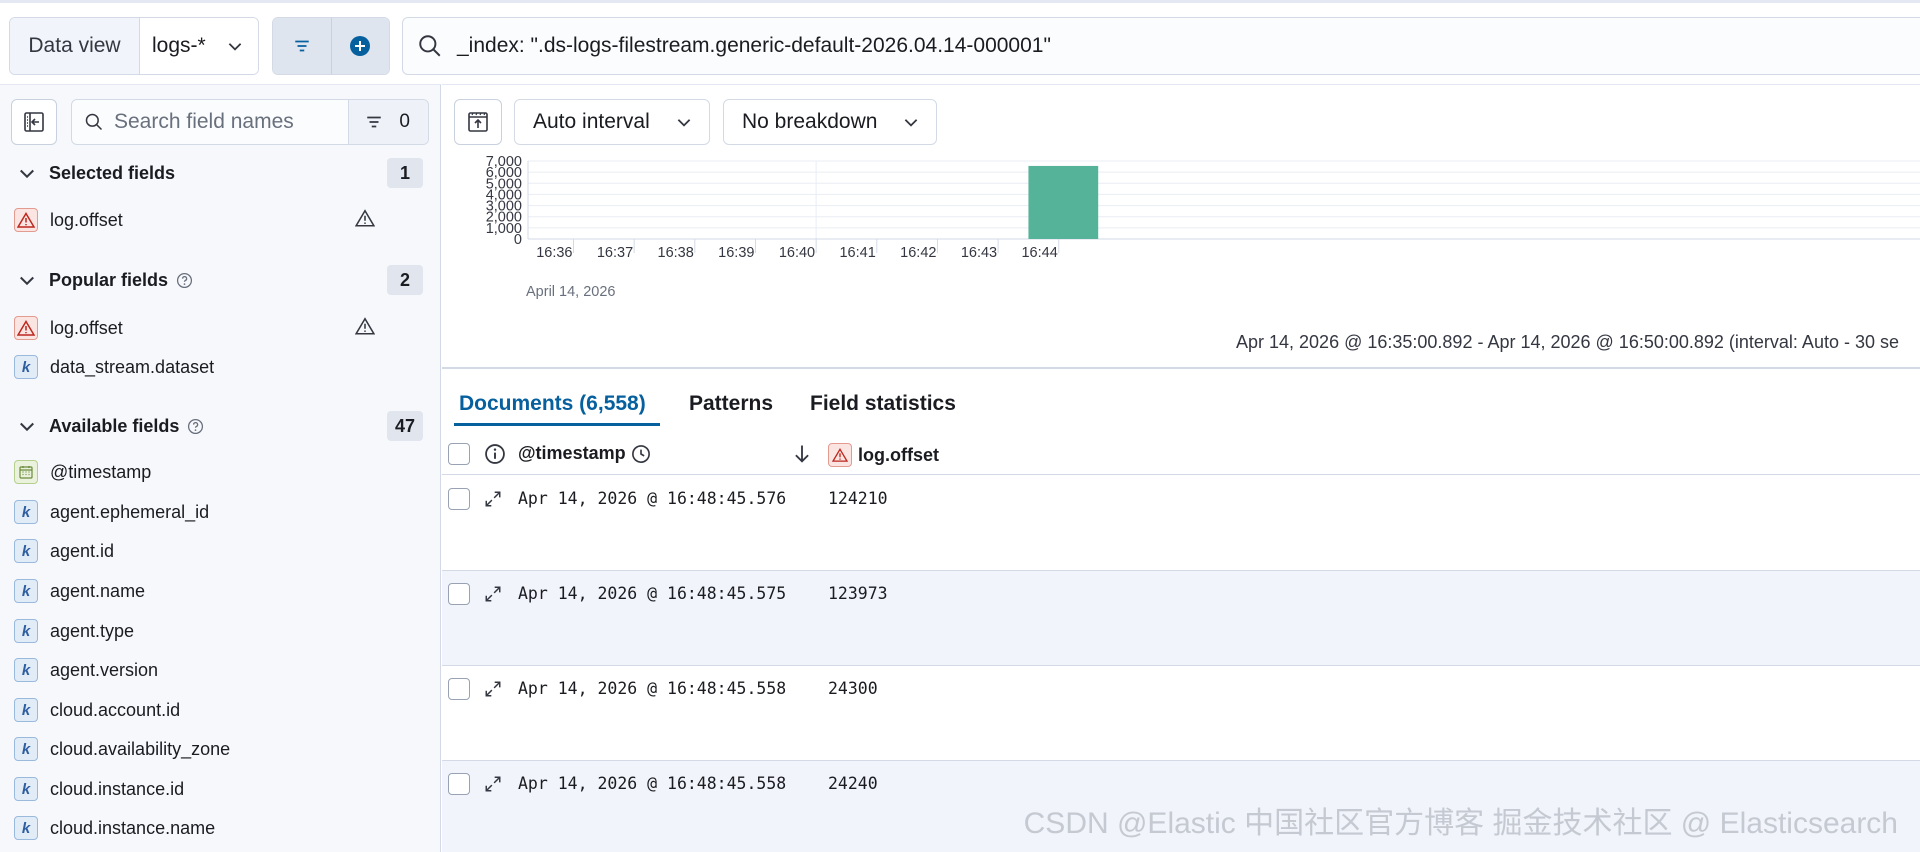  I want to click on toggle-histogram-button, so click(478, 122).